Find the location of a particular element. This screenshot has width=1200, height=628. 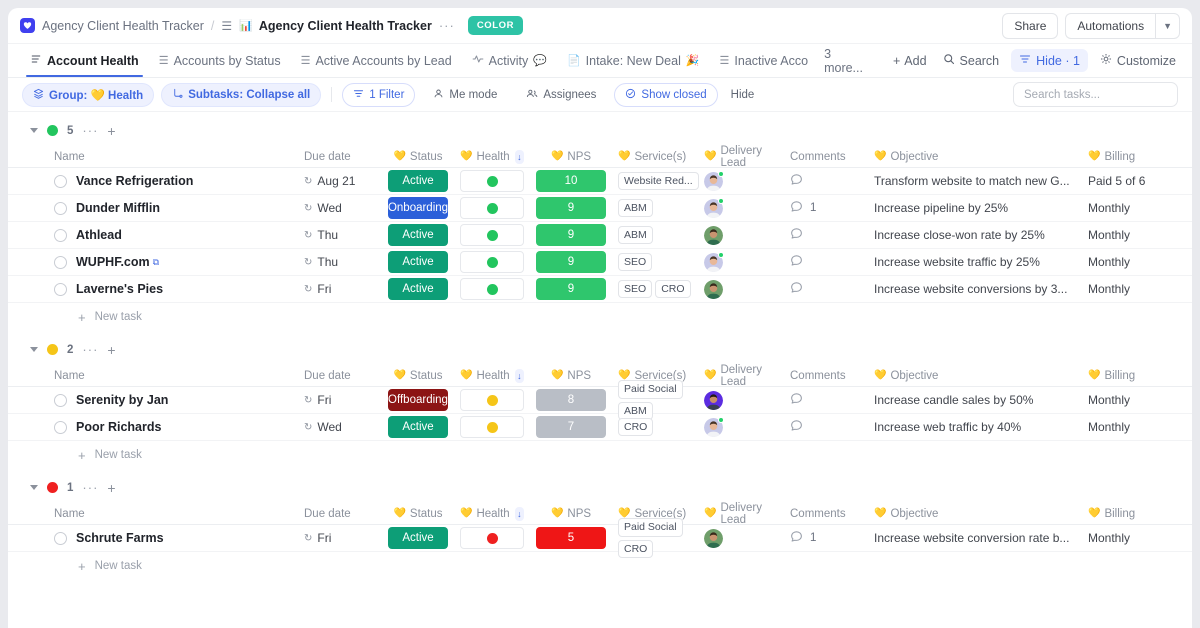

collapse-caret-icon is located at coordinates (34, 130).